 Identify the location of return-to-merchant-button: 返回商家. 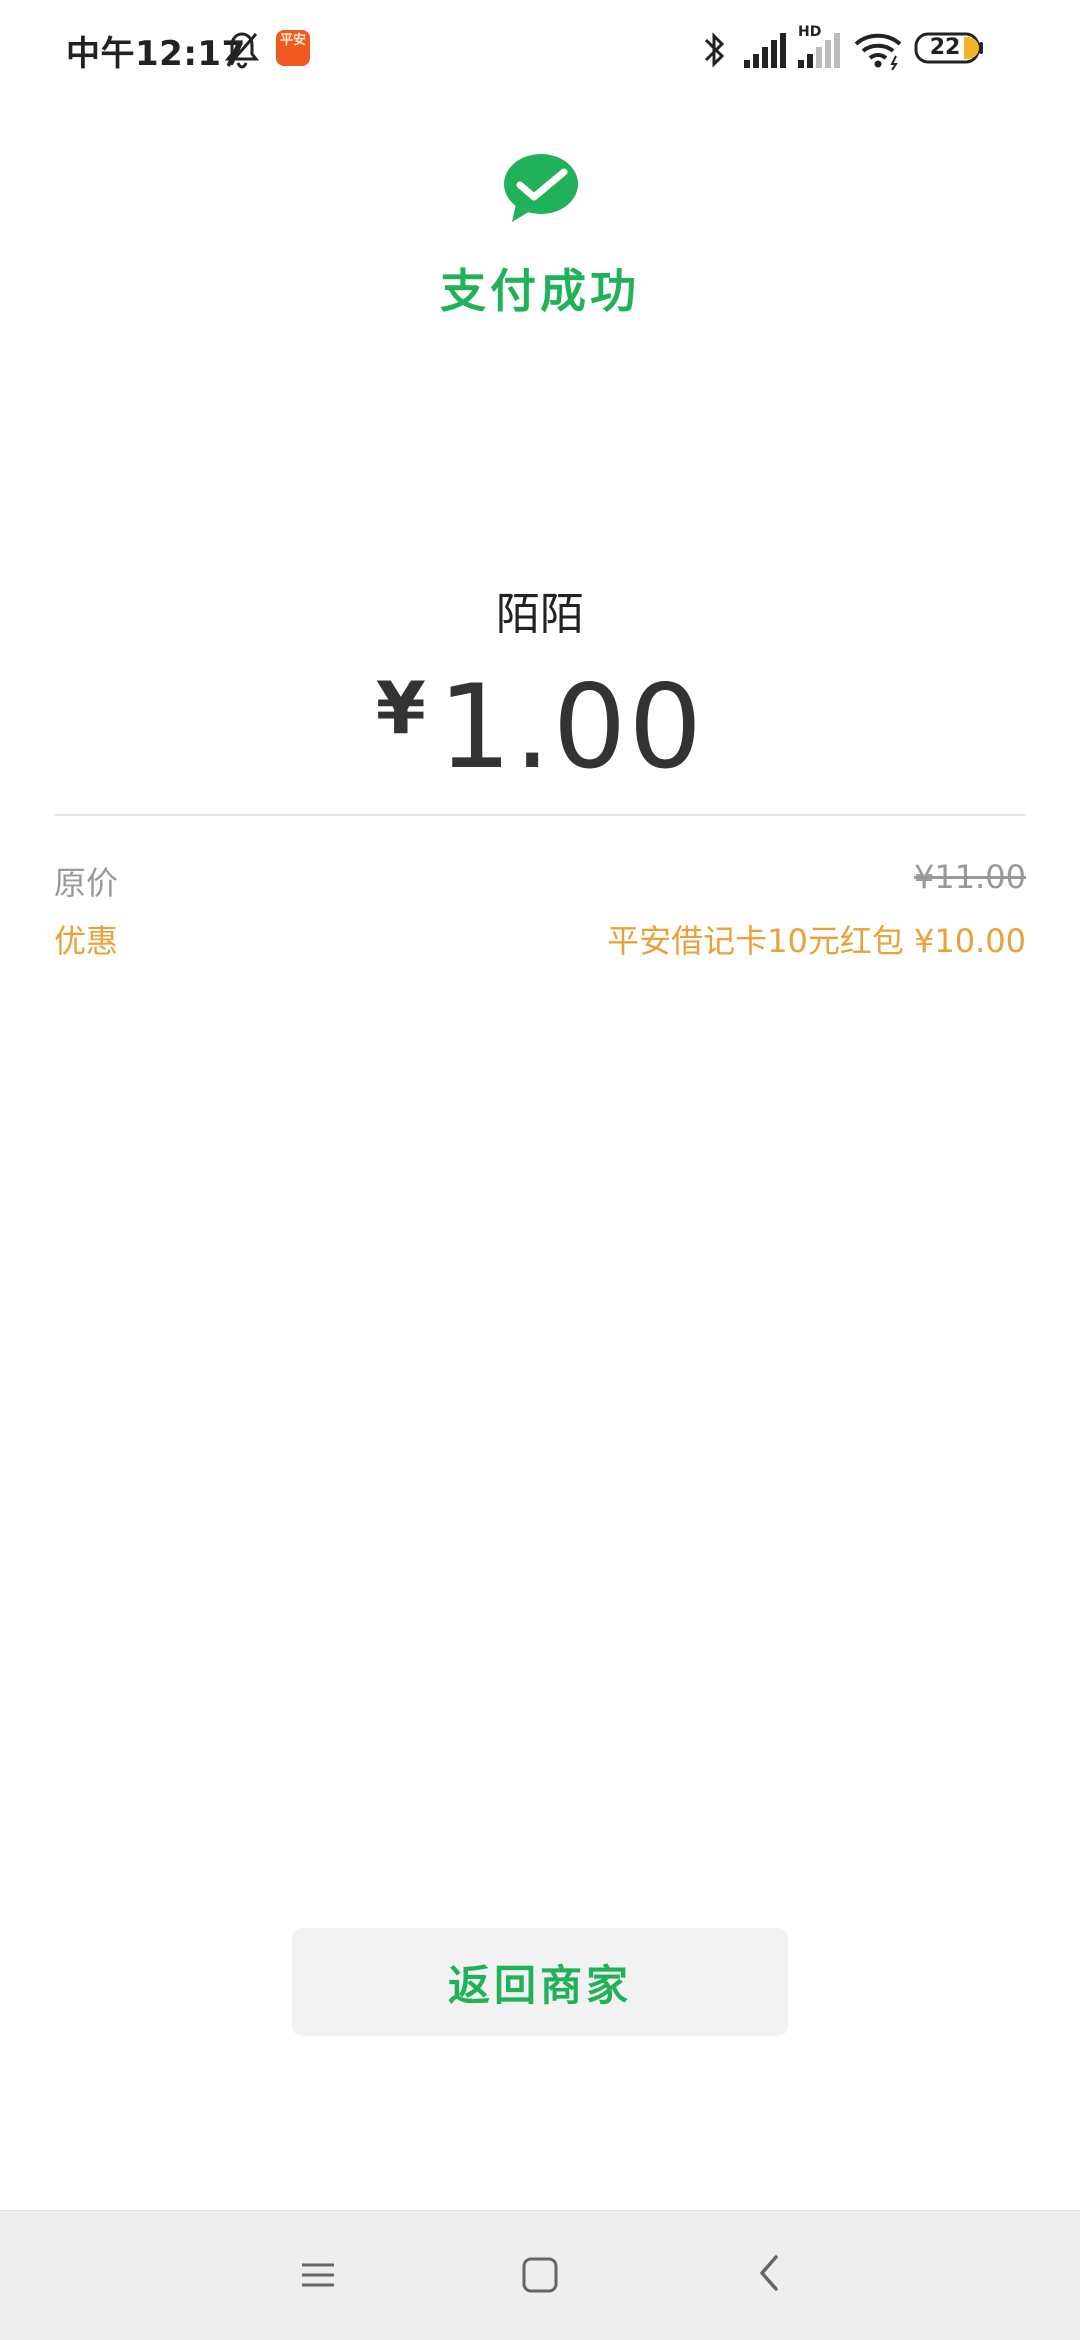
(540, 1982).